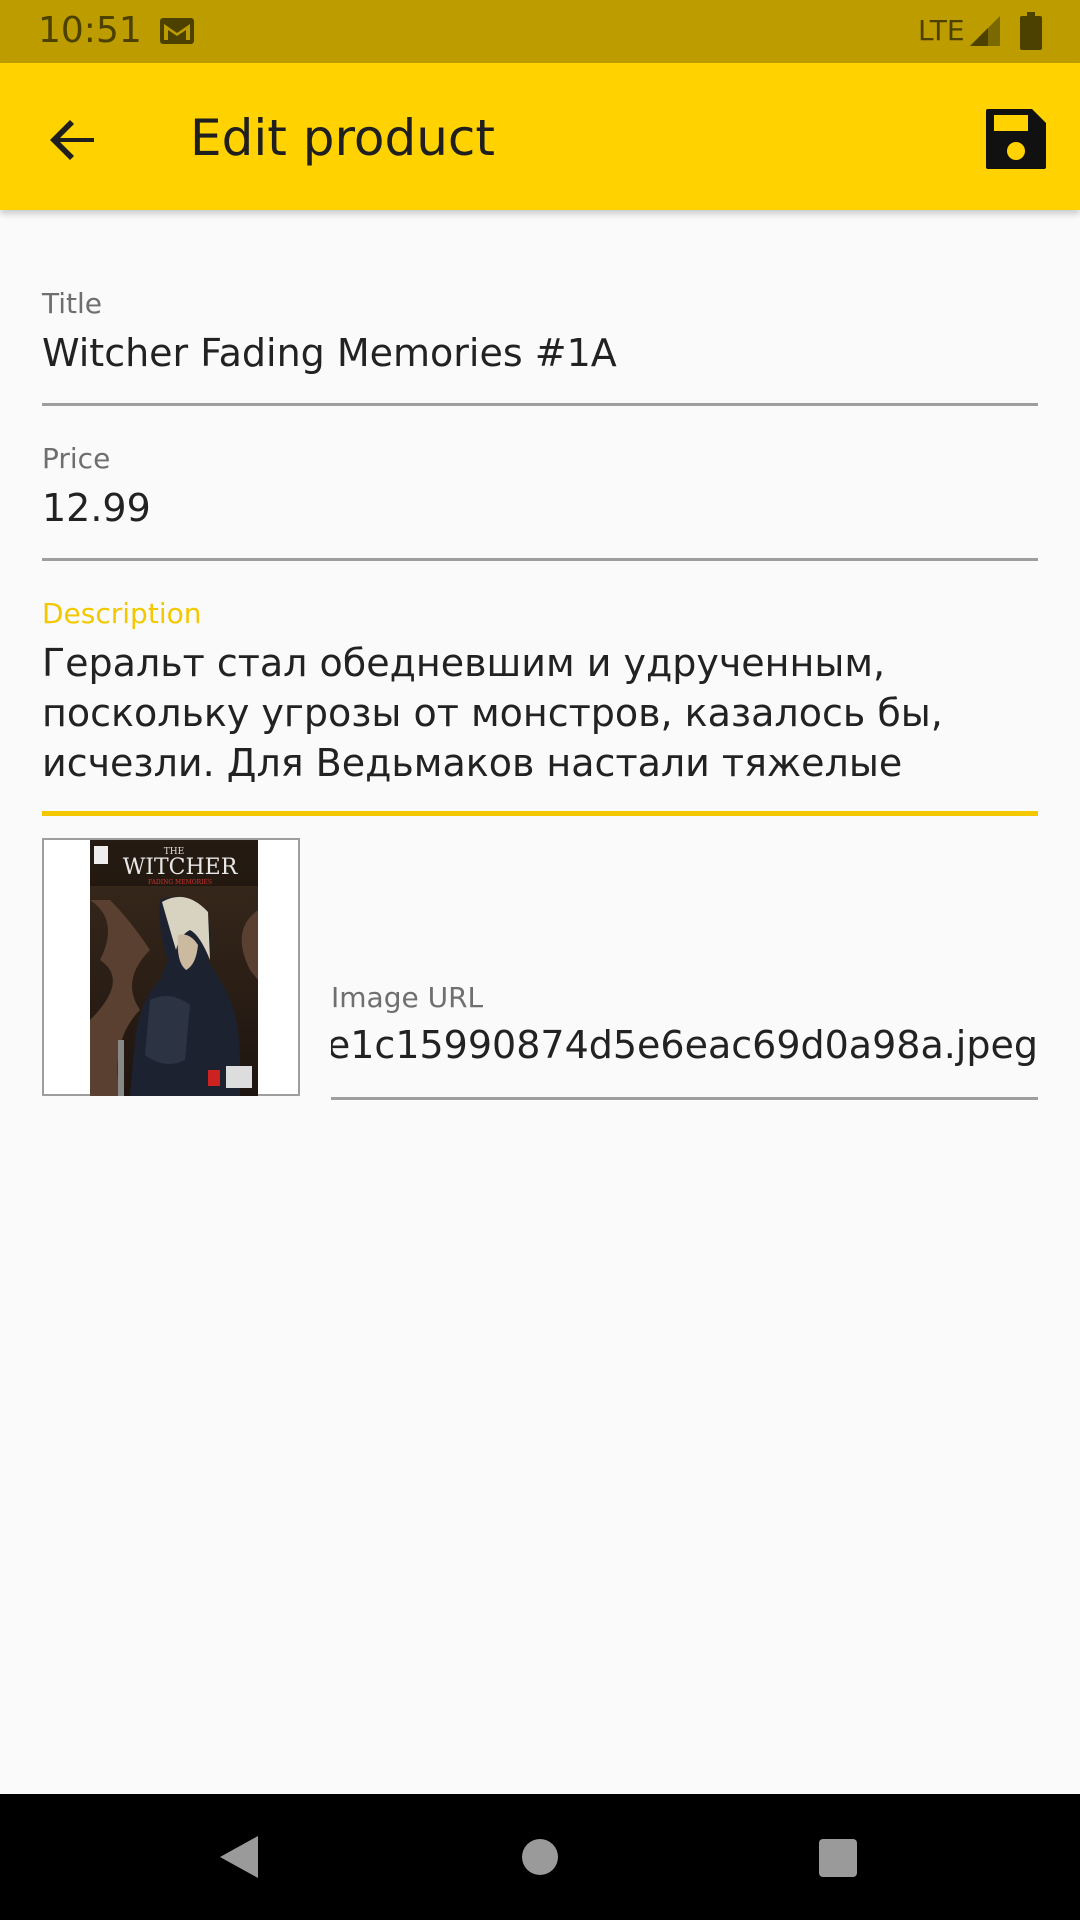 This screenshot has height=1920, width=1080. Describe the element at coordinates (72, 303) in the screenshot. I see `title-label: Title` at that location.